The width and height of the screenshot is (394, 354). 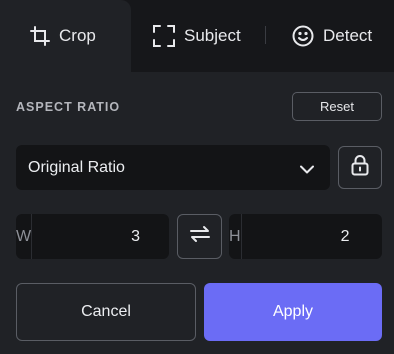 What do you see at coordinates (173, 167) in the screenshot?
I see `aspect-ratio-select: Original Ratio` at bounding box center [173, 167].